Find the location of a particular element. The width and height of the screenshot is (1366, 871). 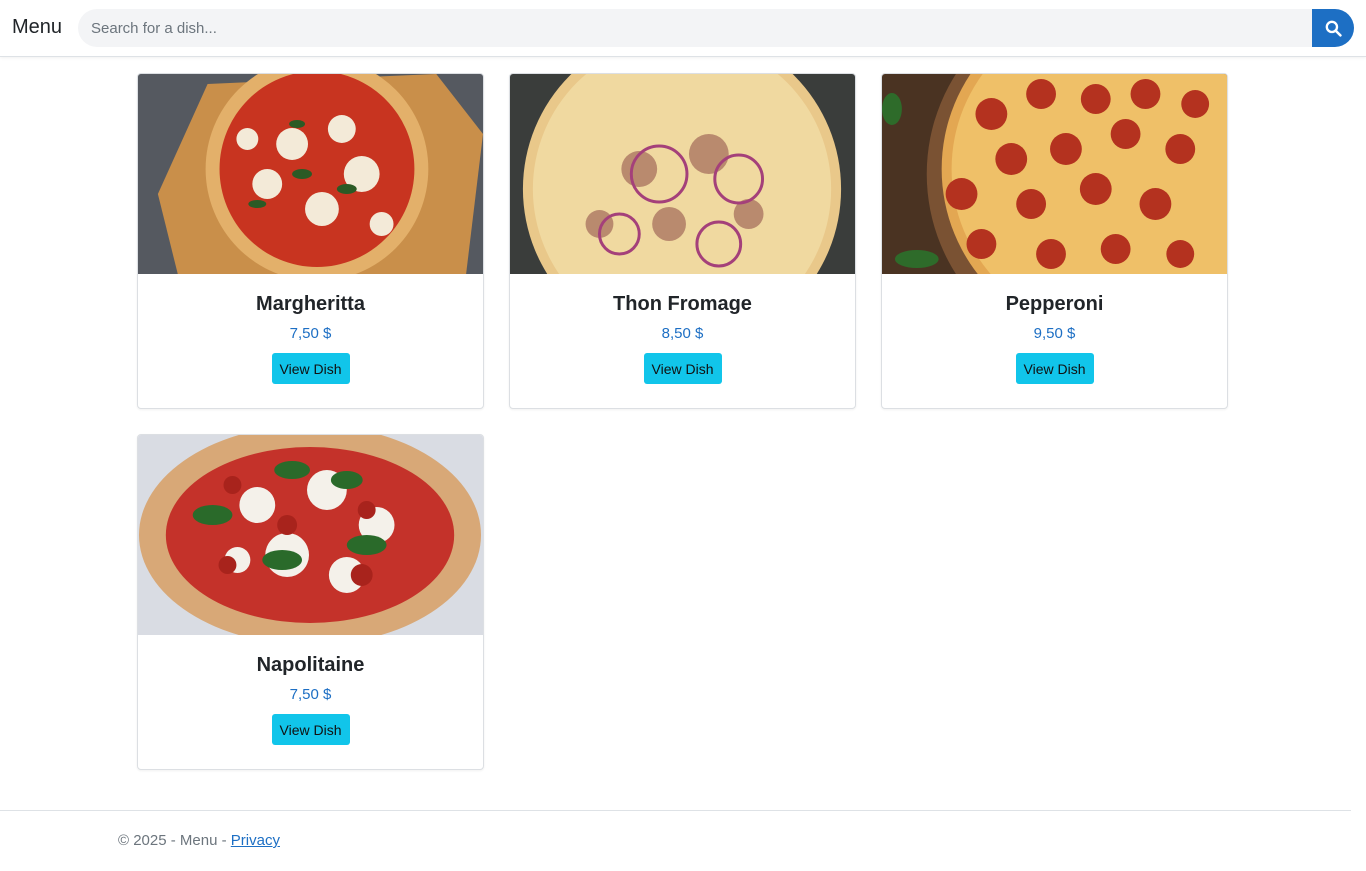

dish-name: Thon Fromage is located at coordinates (682, 304).